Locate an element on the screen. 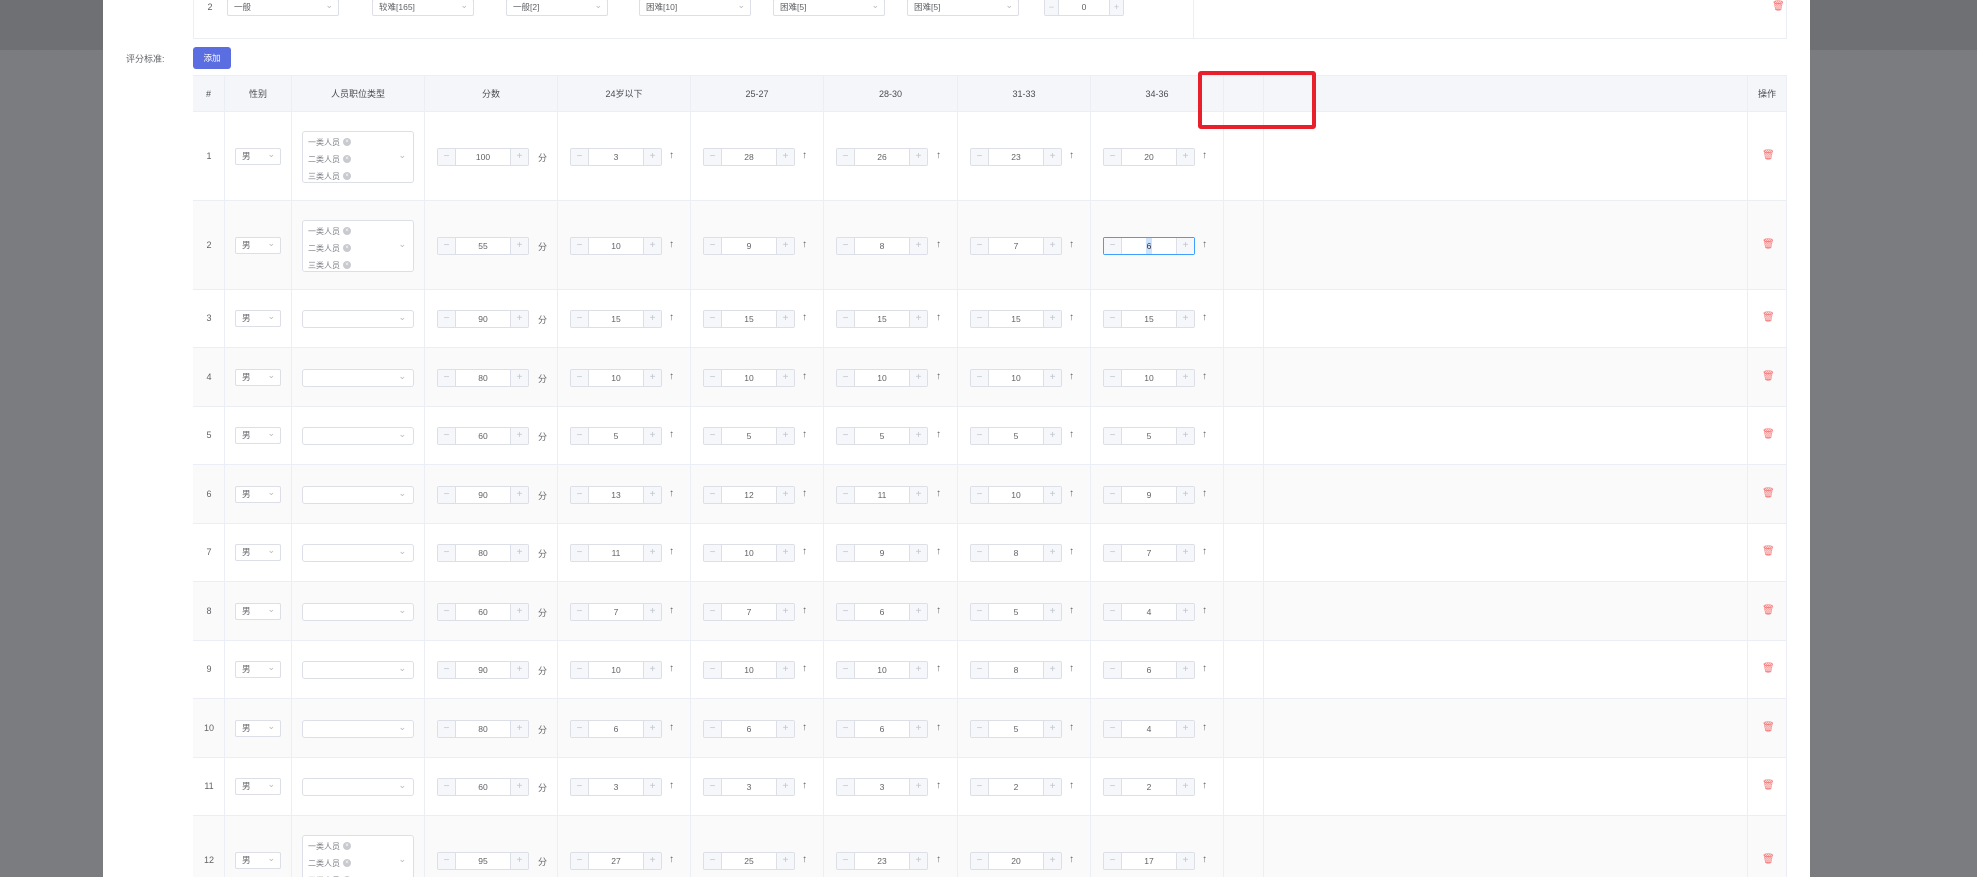  close-icon: × is located at coordinates (347, 176).